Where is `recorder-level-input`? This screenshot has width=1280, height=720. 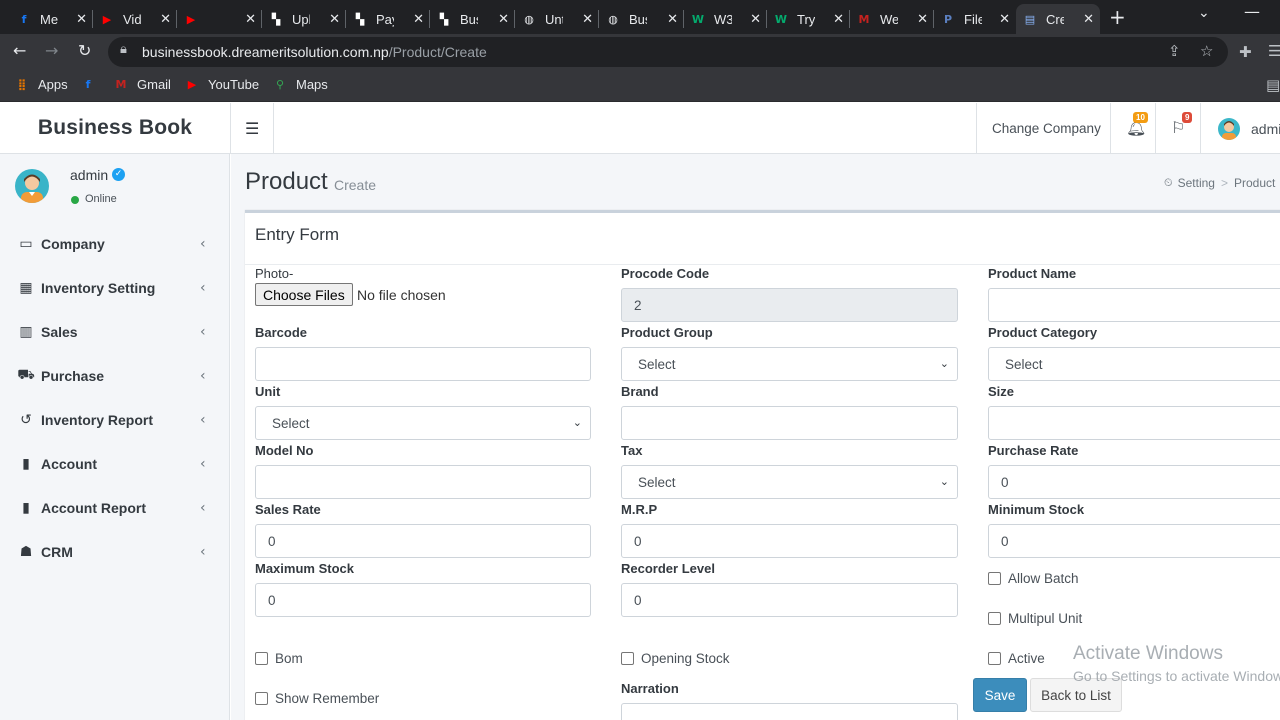 recorder-level-input is located at coordinates (789, 600).